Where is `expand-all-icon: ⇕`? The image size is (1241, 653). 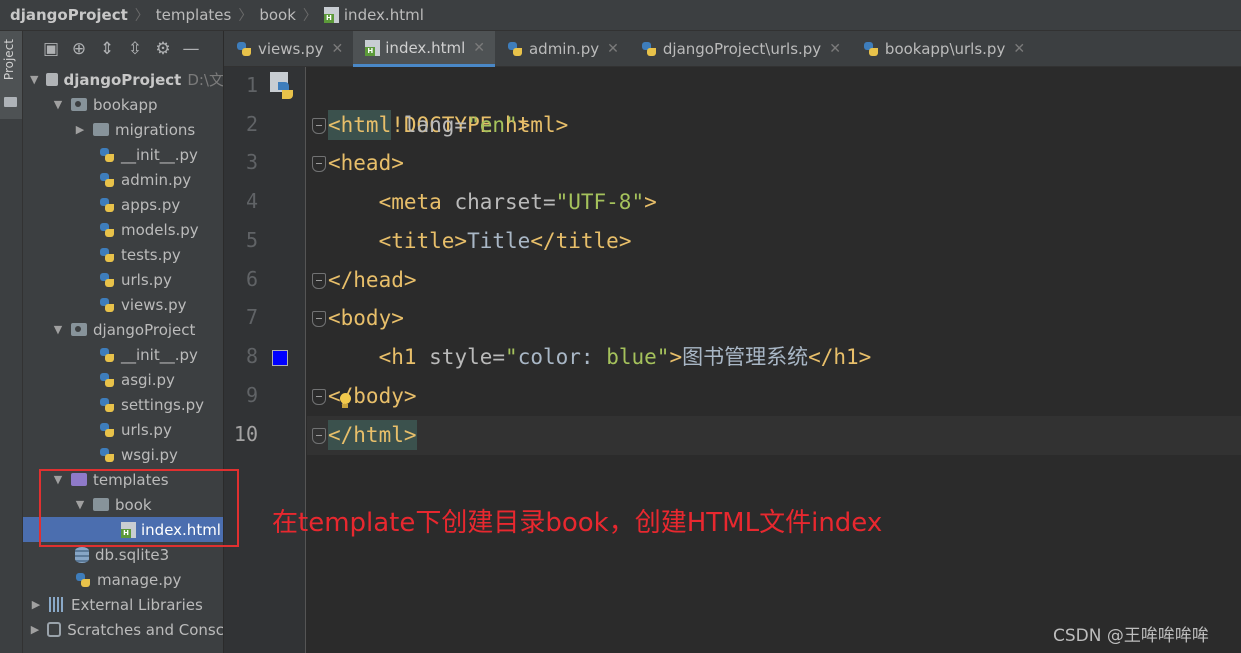 expand-all-icon: ⇕ is located at coordinates (107, 49).